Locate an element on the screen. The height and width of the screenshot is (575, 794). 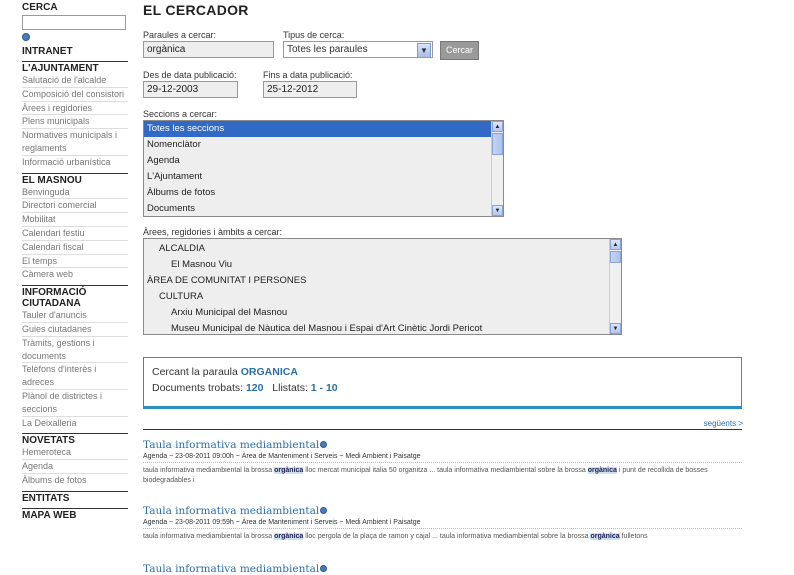
sidebar-item: Àlbums de fotos is located at coordinates (75, 480).